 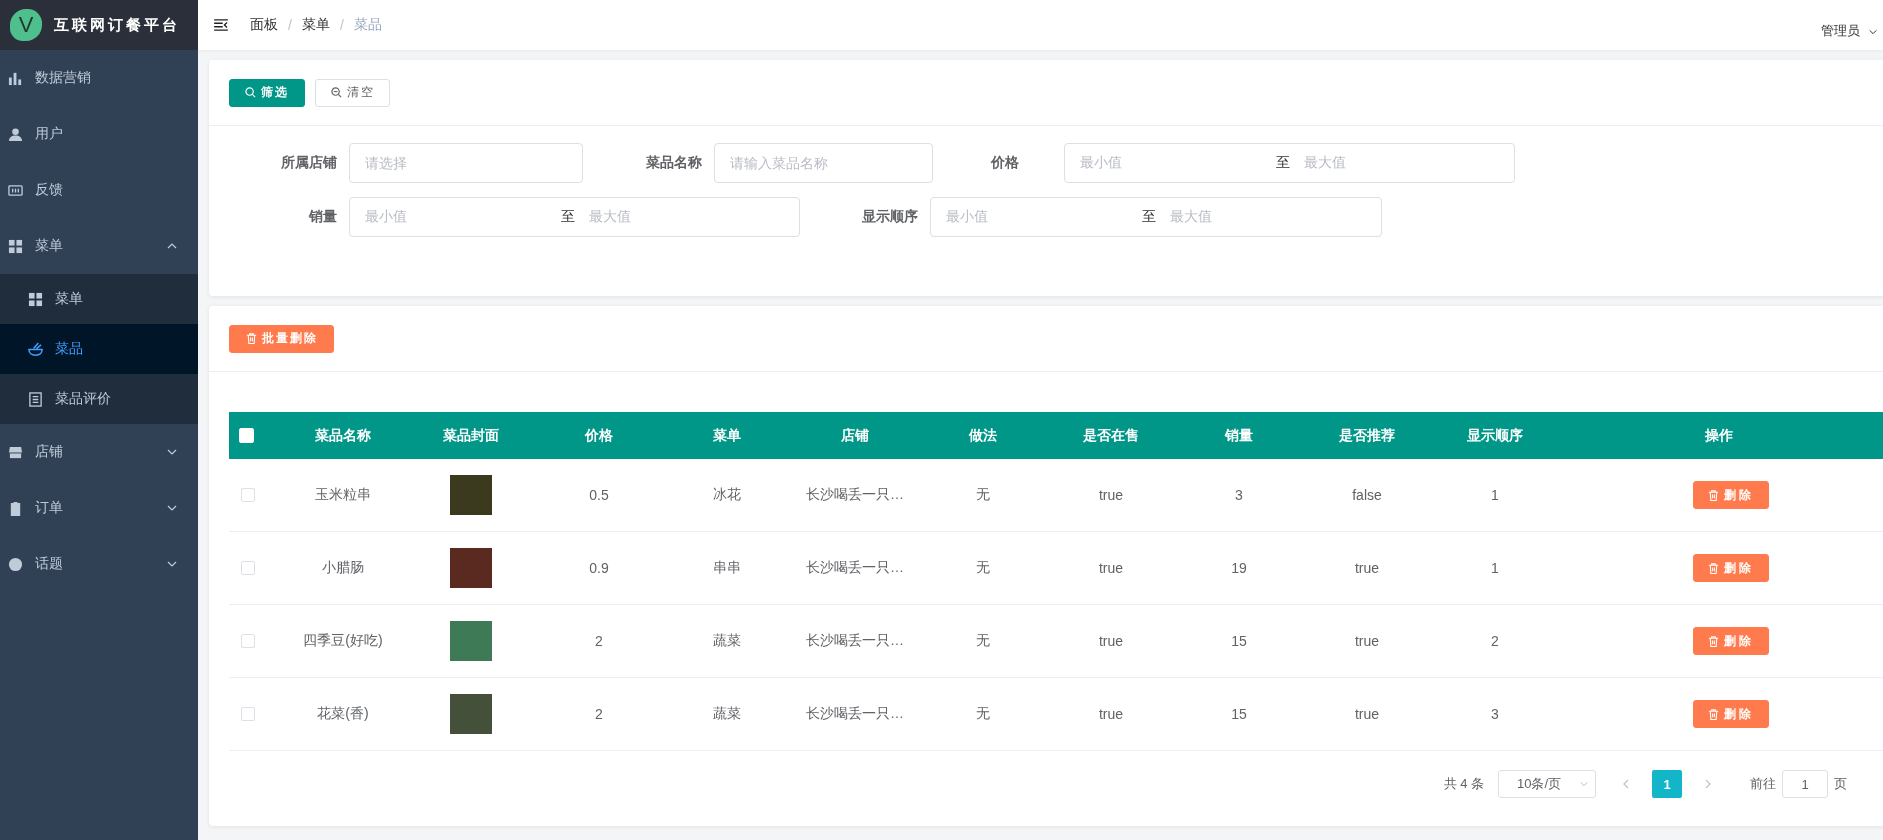 What do you see at coordinates (466, 163) in the screenshot?
I see `select-field: 请选择` at bounding box center [466, 163].